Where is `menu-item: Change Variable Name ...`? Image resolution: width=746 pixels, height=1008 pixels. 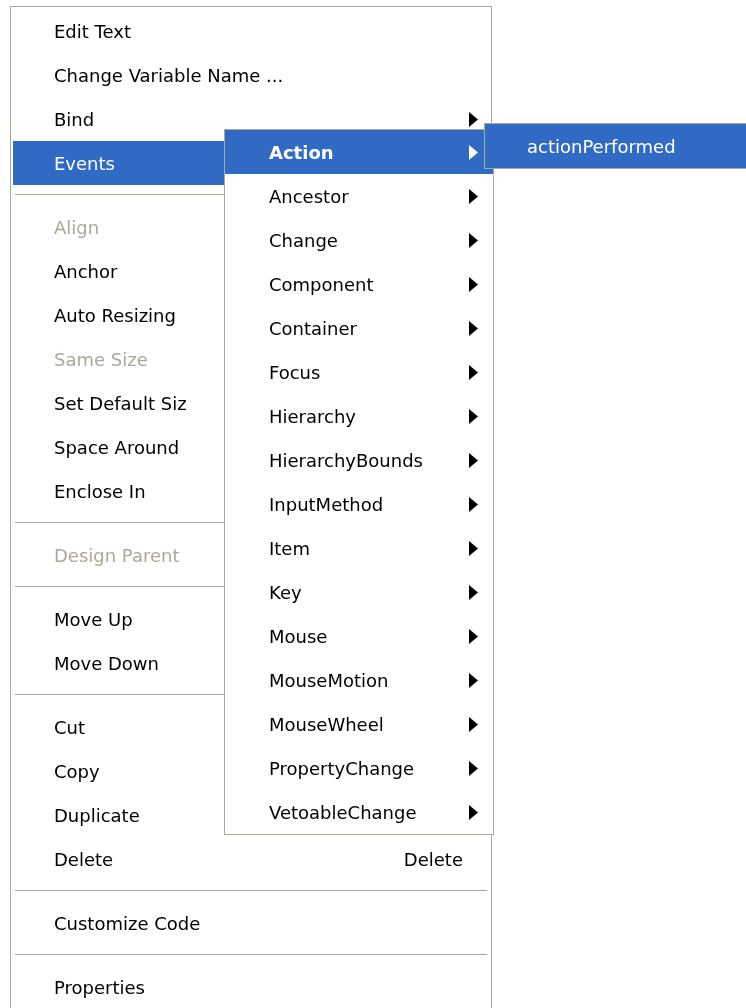
menu-item: Change Variable Name ... is located at coordinates (251, 75).